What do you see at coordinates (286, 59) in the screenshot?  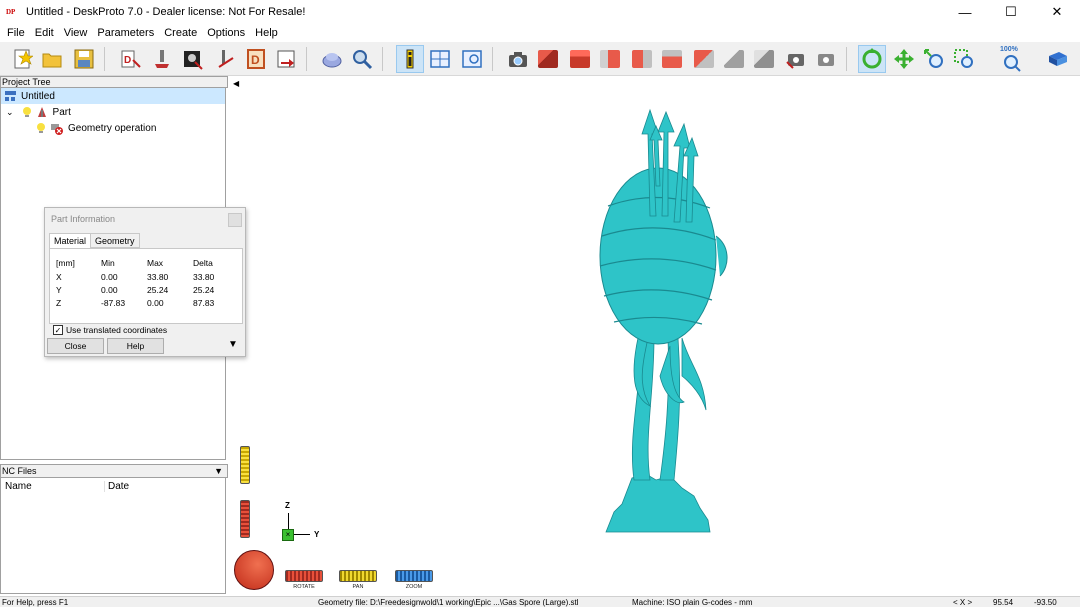 I see `export-button` at bounding box center [286, 59].